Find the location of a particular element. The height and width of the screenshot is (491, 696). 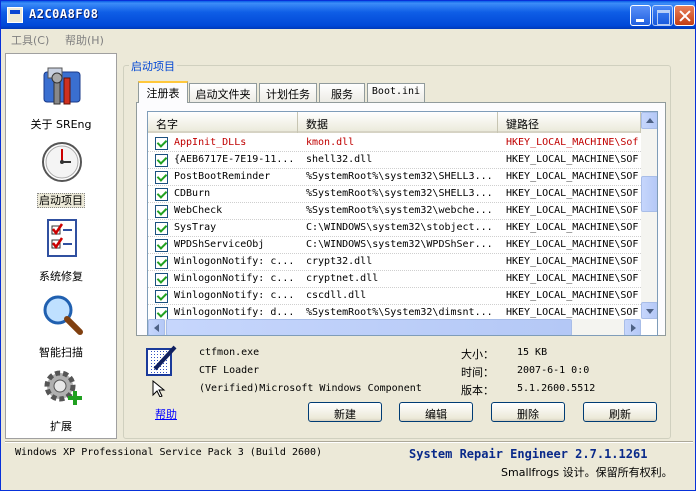

maximize-button is located at coordinates (662, 15).